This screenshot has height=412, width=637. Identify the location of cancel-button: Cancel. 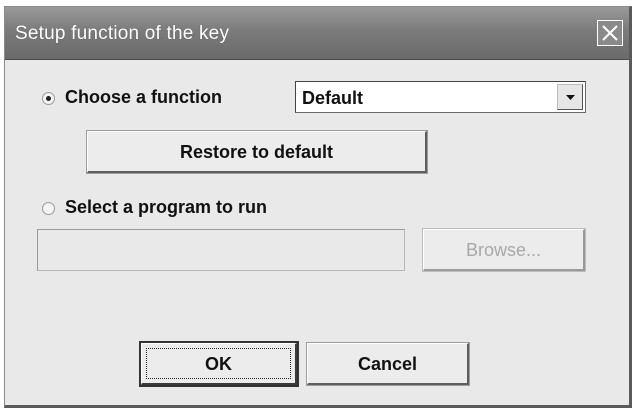
(388, 364).